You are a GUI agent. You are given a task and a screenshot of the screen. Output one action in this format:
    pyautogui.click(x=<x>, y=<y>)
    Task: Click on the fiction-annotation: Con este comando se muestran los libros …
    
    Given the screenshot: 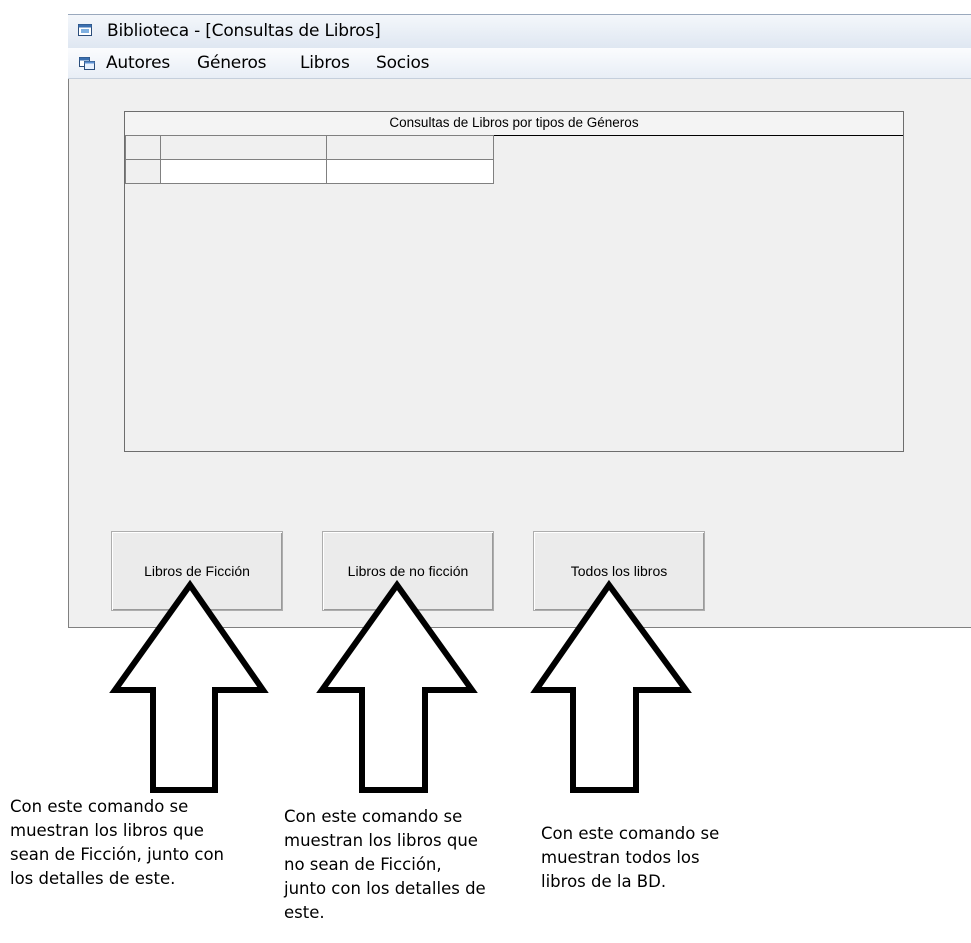 What is the action you would take?
    pyautogui.click(x=117, y=842)
    